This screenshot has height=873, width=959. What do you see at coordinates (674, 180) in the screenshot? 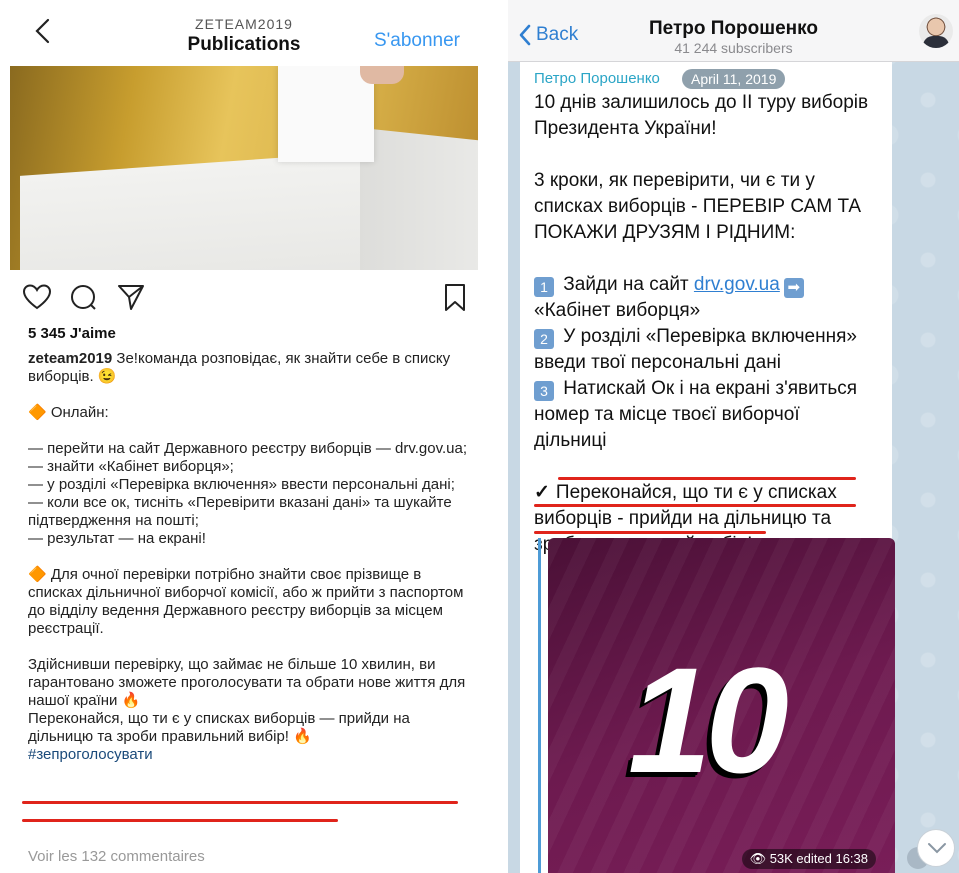
I see `text-line: 3 кроки, як перевірити, чи є ти у` at bounding box center [674, 180].